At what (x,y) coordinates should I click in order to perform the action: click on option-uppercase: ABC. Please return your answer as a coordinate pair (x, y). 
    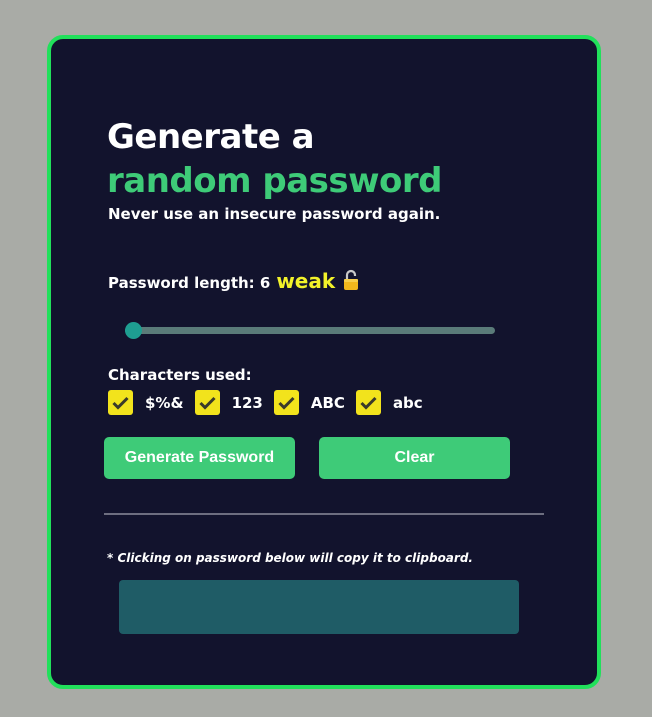
    Looking at the image, I should click on (309, 402).